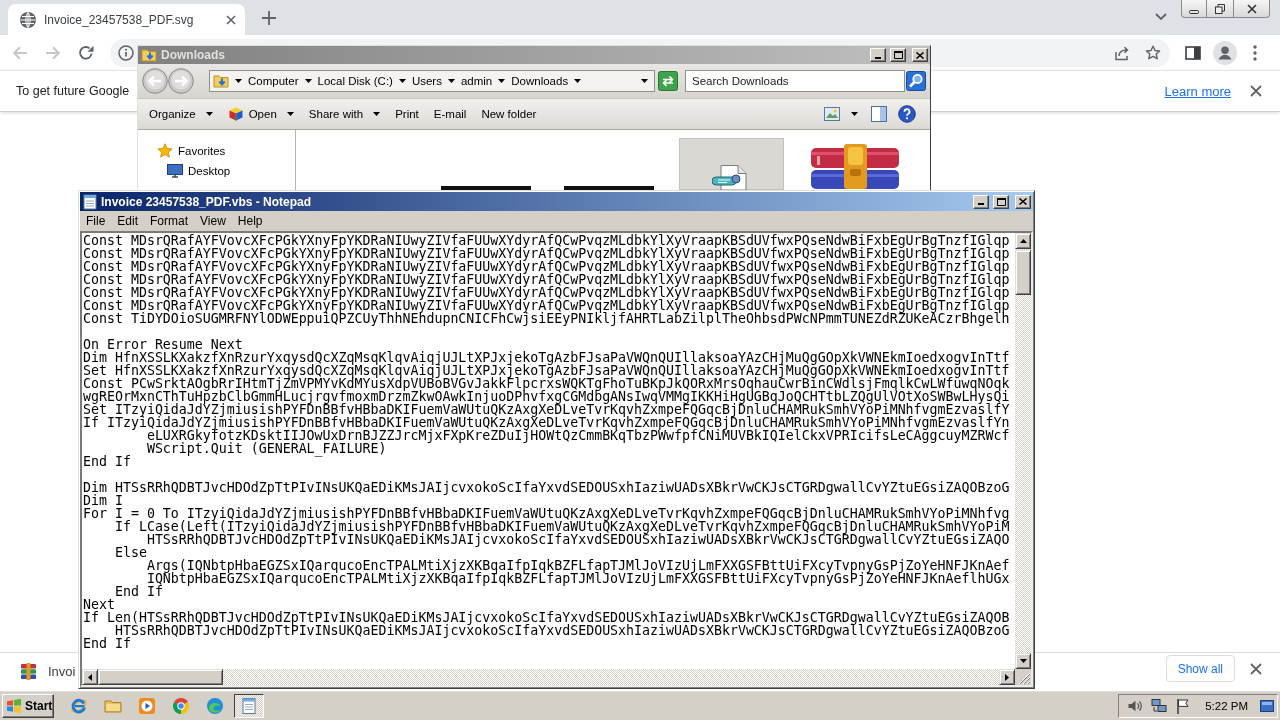 The image size is (1280, 720). What do you see at coordinates (546, 279) in the screenshot?
I see `code-line: Const MDsrQRafAYFVovcXFcPGkYXnyFpYKDRaNIUwyZIVfaFUUwXYdyrAfQCwPvqzMLdbkYlXyVraapKBSdUVfwxPQseNdwBiFxbEgUrBgTnzfIGlqp` at bounding box center [546, 279].